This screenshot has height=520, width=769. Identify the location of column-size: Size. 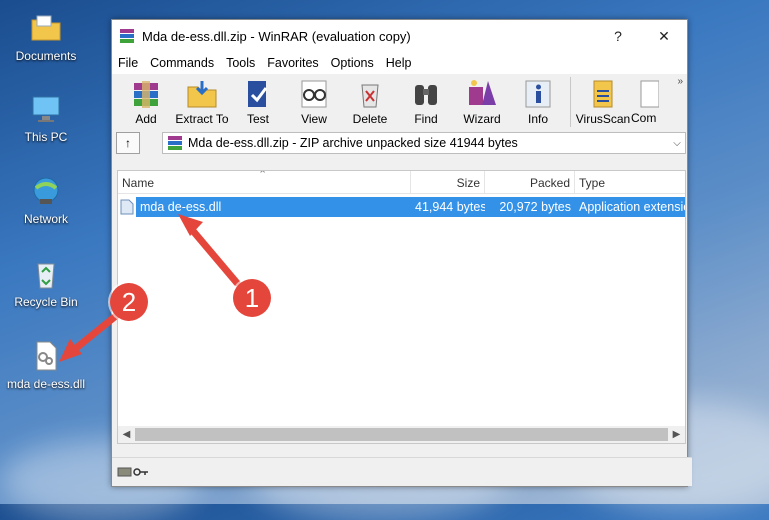
(448, 182).